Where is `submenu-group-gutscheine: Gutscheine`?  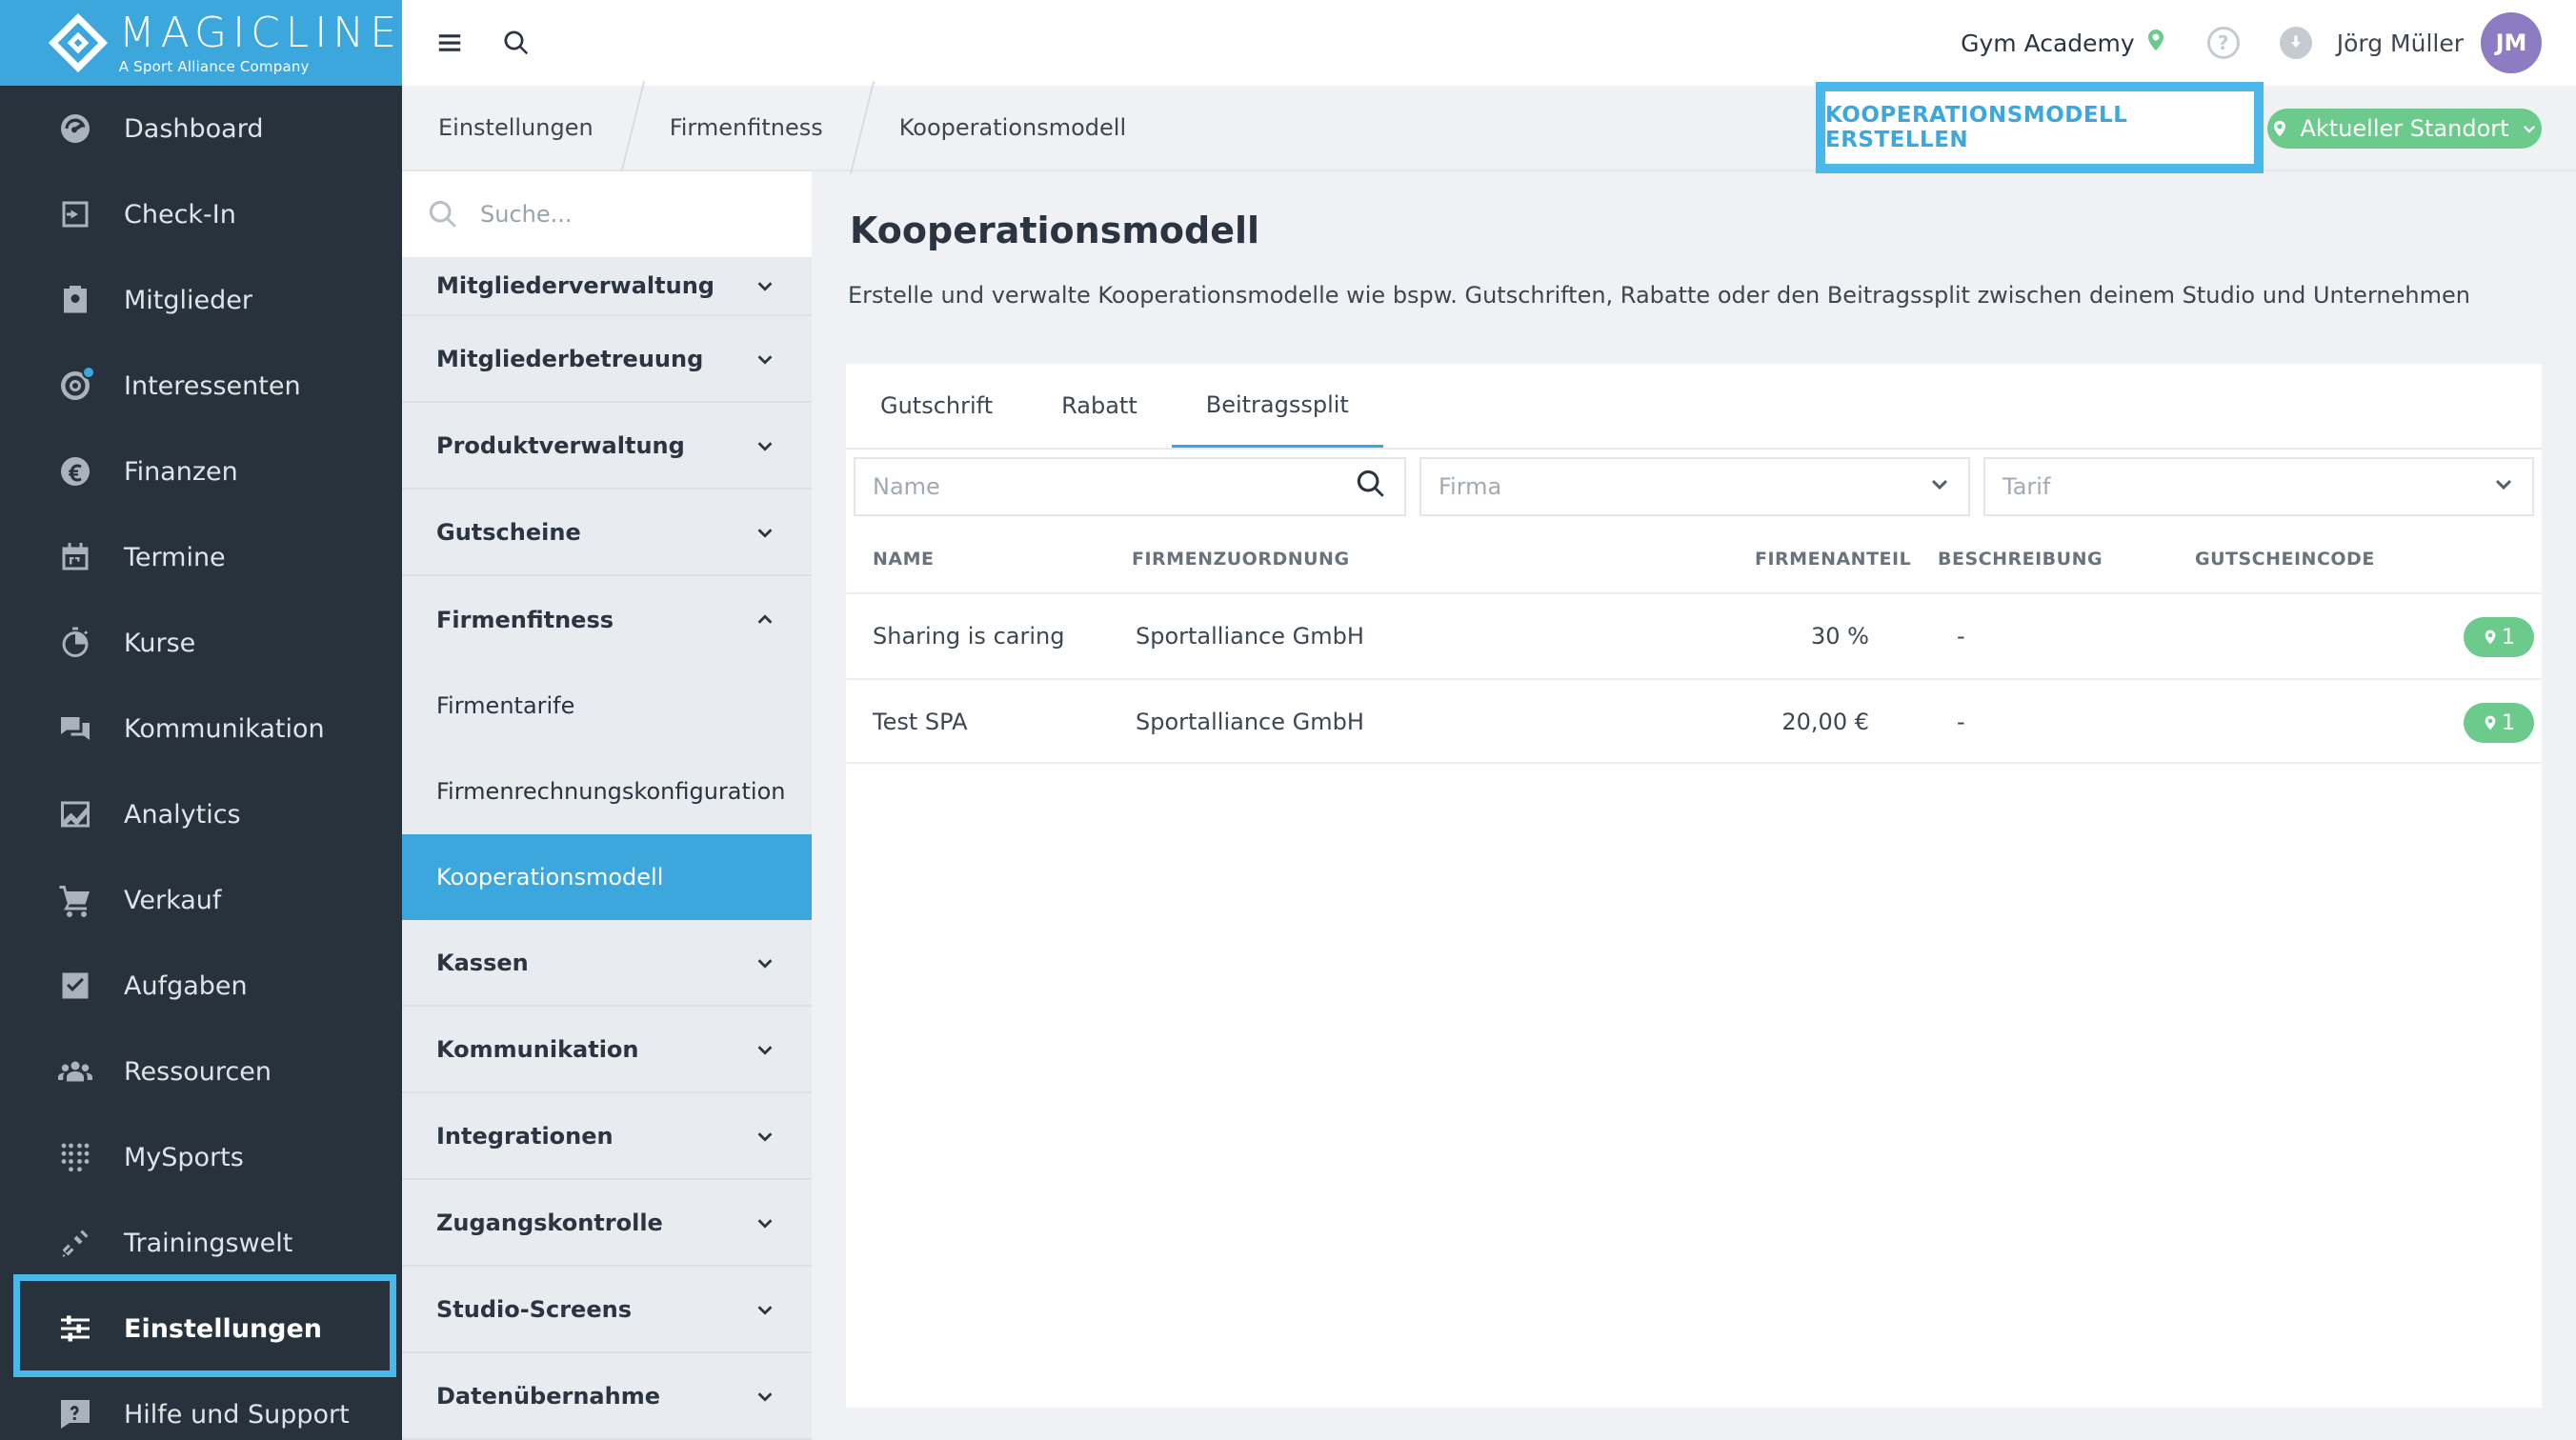 submenu-group-gutscheine: Gutscheine is located at coordinates (607, 533).